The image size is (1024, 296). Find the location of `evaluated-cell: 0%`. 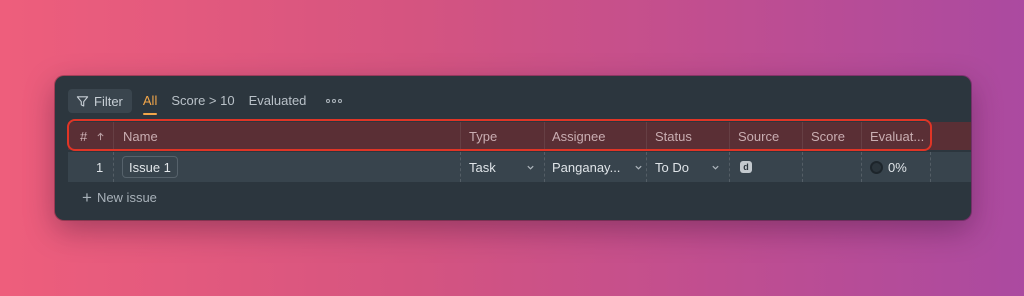

evaluated-cell: 0% is located at coordinates (888, 167).